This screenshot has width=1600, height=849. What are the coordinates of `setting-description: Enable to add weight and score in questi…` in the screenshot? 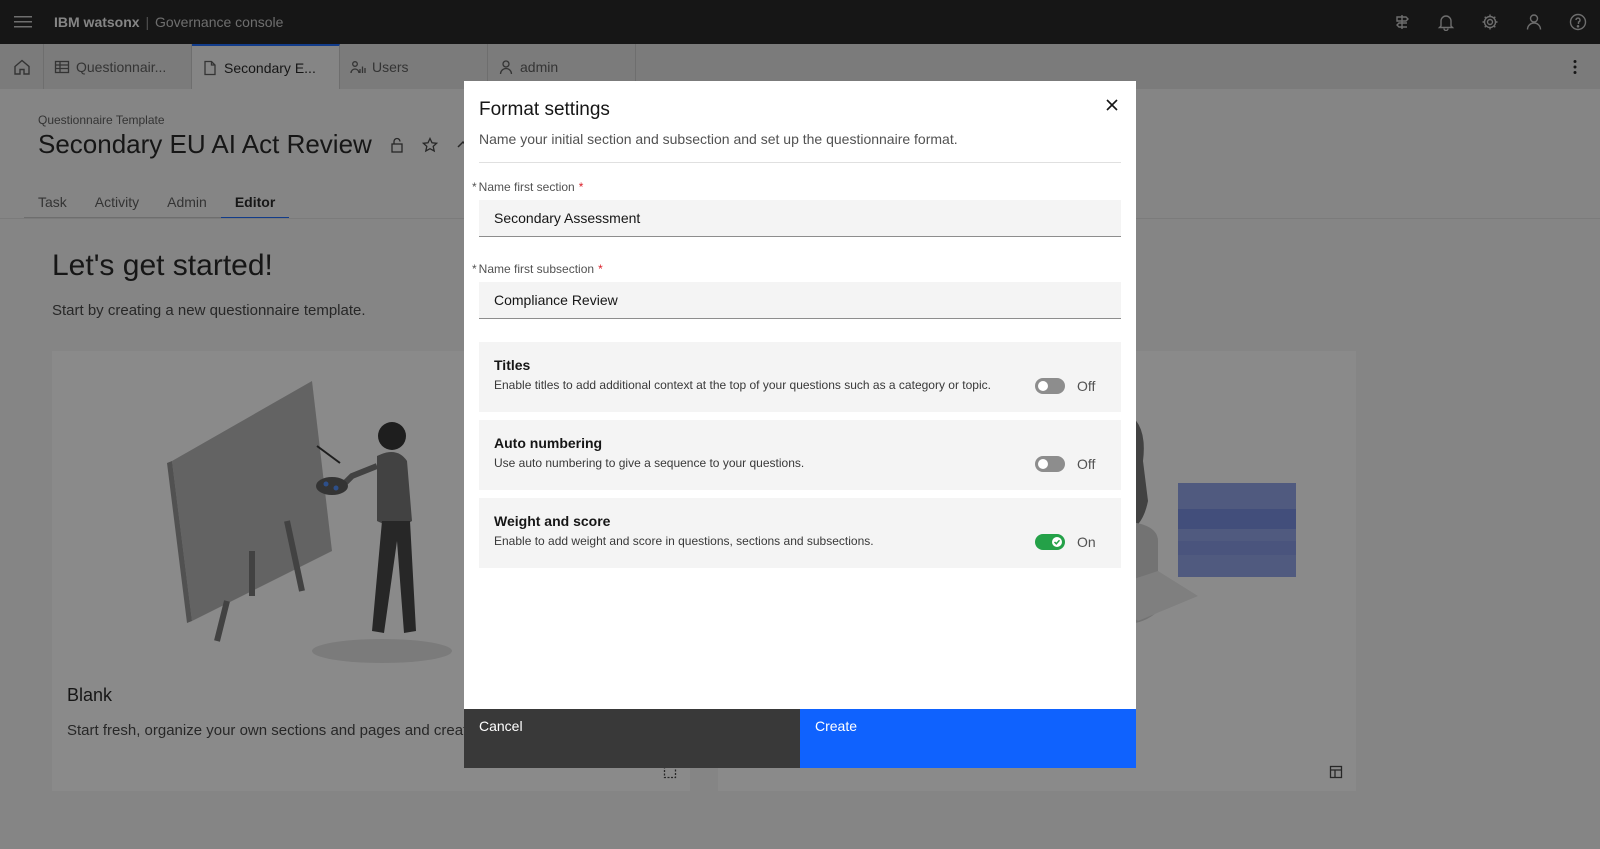 It's located at (684, 541).